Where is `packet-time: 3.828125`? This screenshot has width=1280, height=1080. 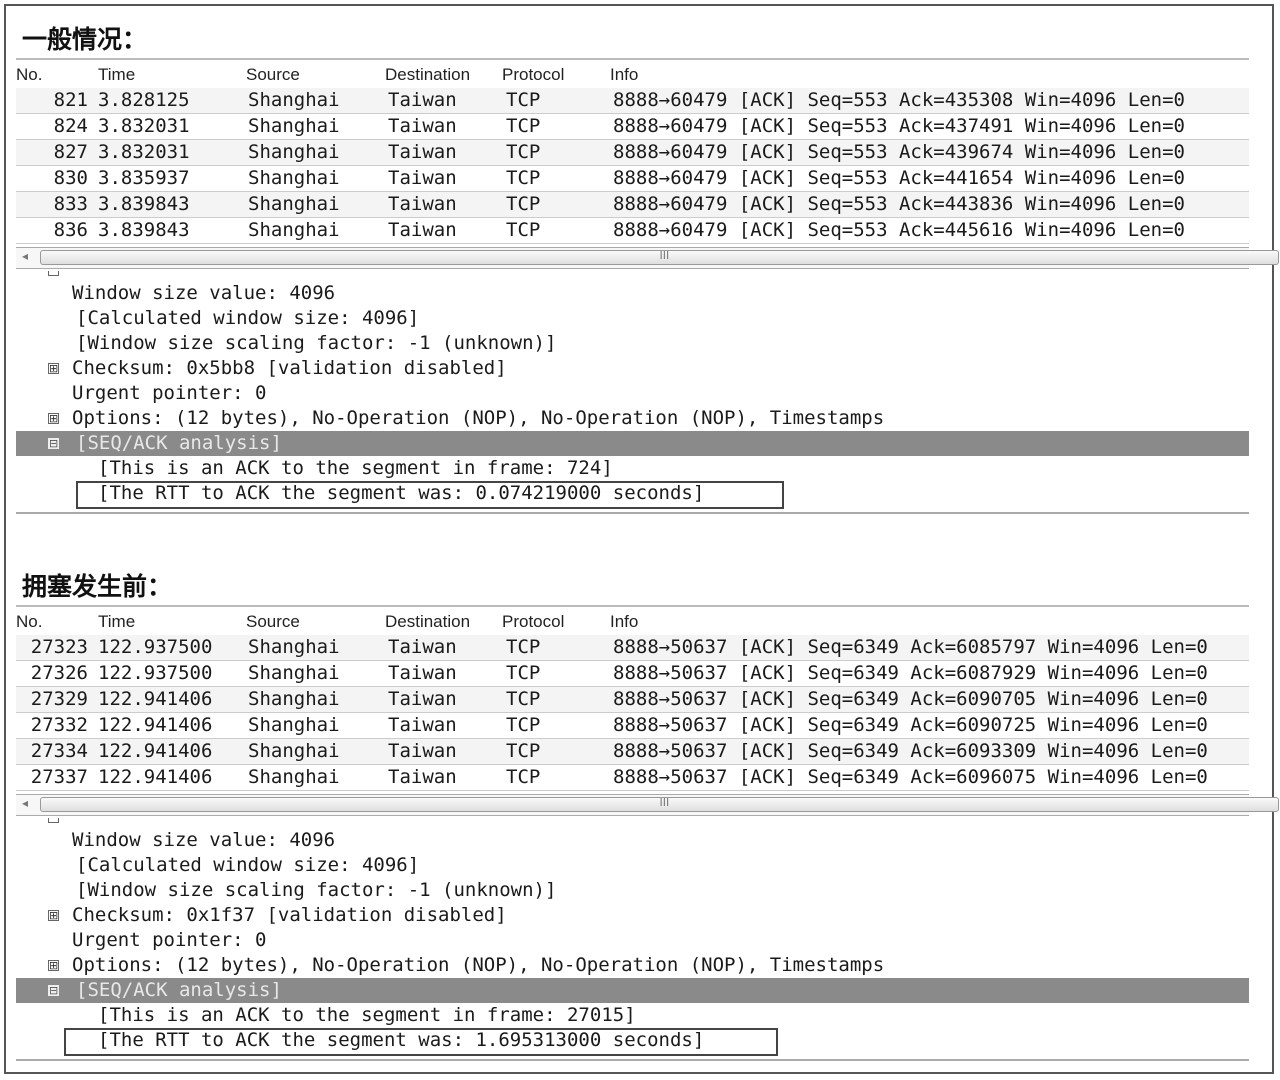
packet-time: 3.828125 is located at coordinates (144, 100).